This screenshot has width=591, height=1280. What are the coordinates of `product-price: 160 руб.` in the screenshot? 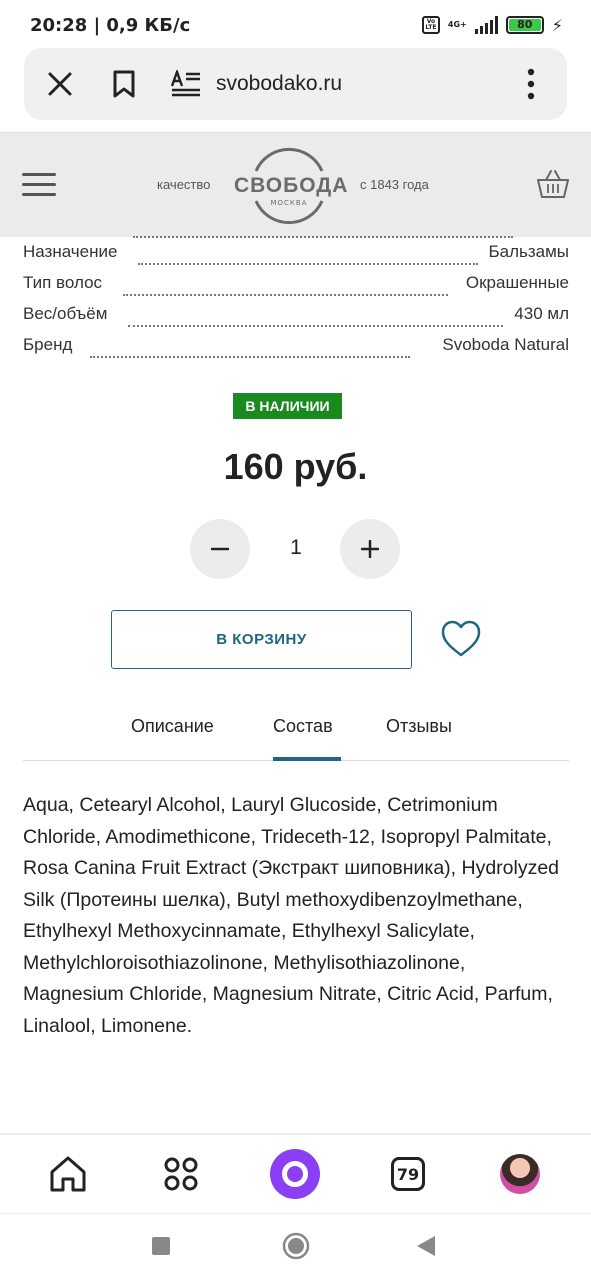 It's located at (295, 466).